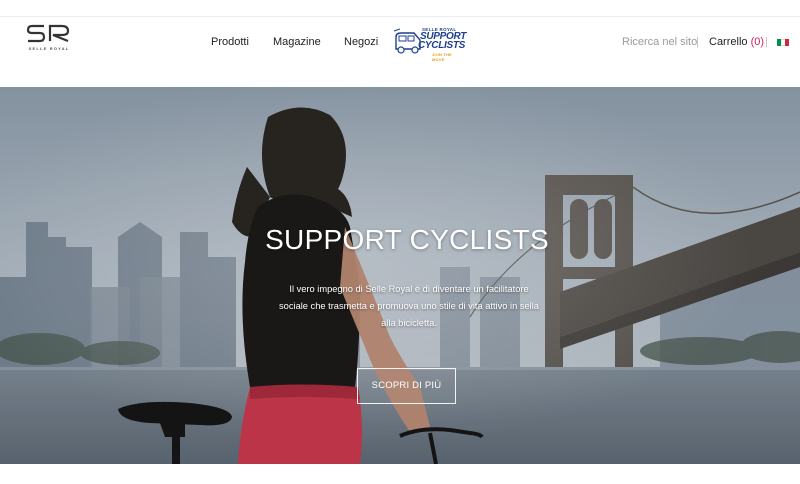 The image size is (800, 484). Describe the element at coordinates (728, 42) in the screenshot. I see `cart-label: Carrello` at that location.